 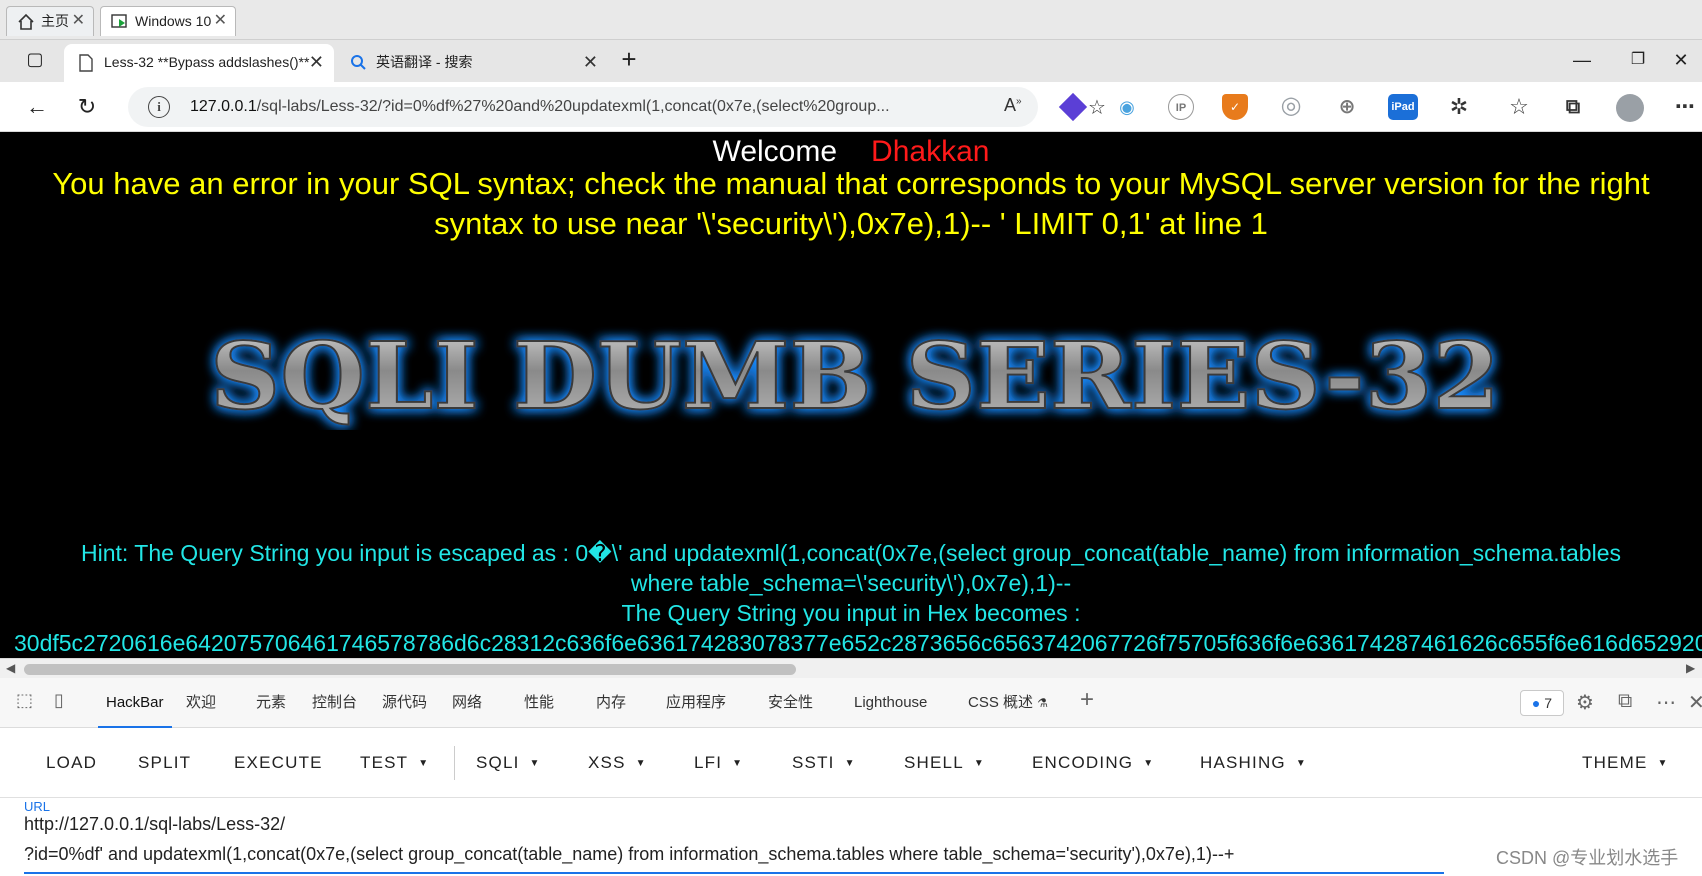 I want to click on issues-badge: ● 7, so click(x=1542, y=703).